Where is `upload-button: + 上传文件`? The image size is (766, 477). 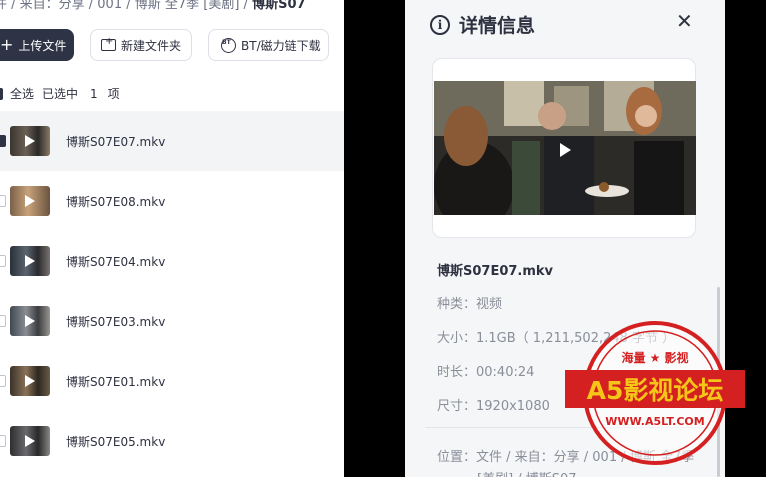
upload-button: + 上传文件 is located at coordinates (37, 45).